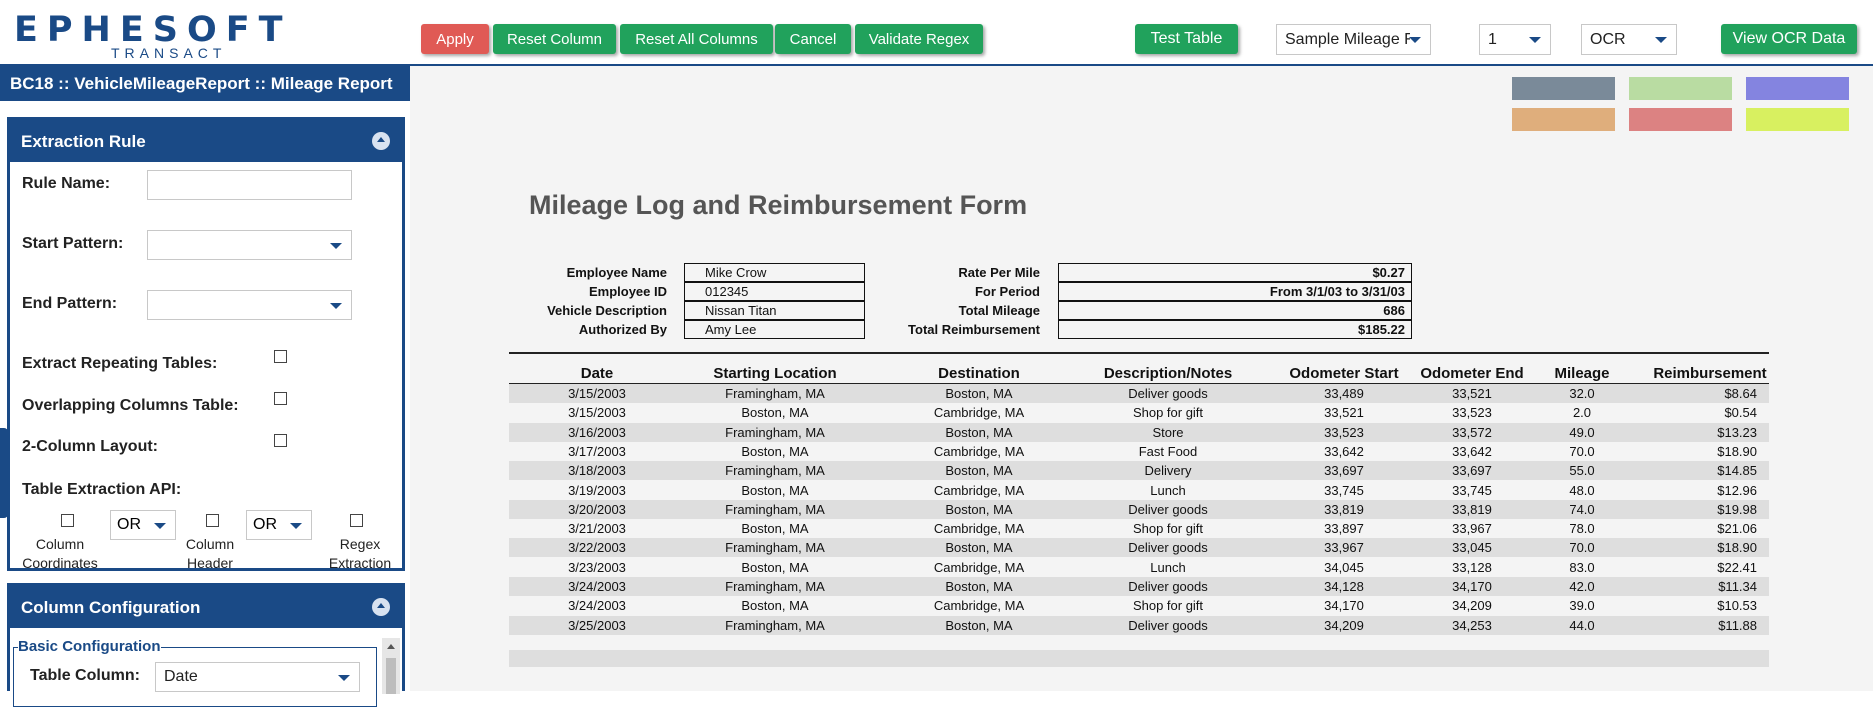 The height and width of the screenshot is (707, 1873). What do you see at coordinates (999, 272) in the screenshot?
I see `info-label: Rate Per Mile` at bounding box center [999, 272].